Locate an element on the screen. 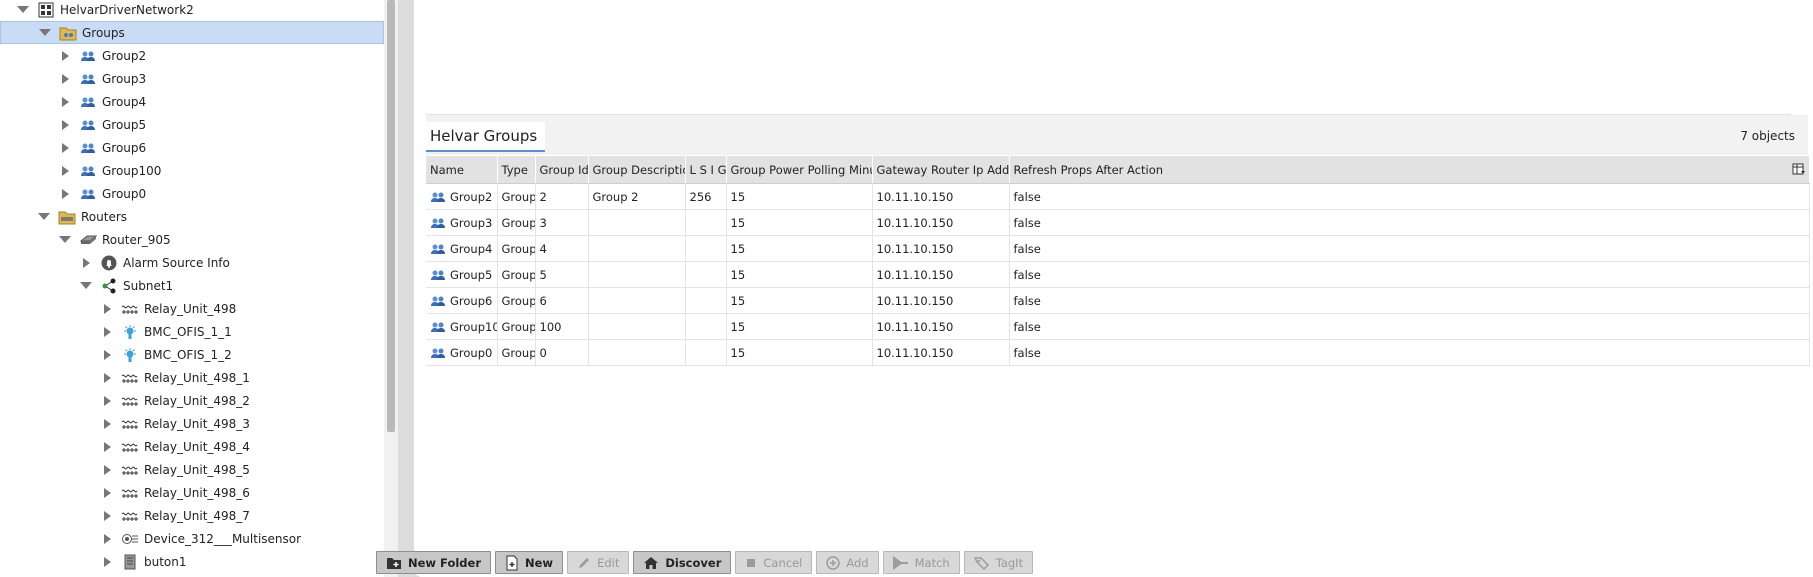  tree-node-bmc-ofis-1-1: BMC_OFIS_1_1 is located at coordinates (192, 331).